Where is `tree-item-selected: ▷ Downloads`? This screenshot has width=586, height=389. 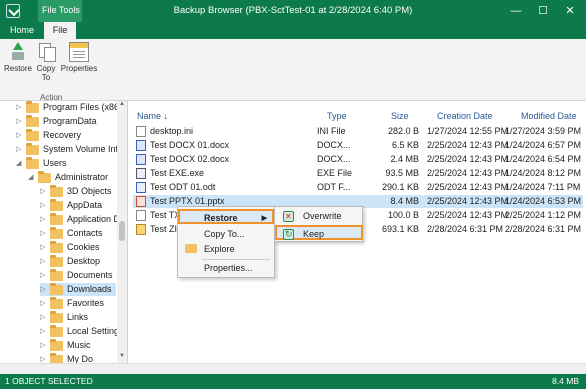
tree-item-selected: ▷ Downloads is located at coordinates (78, 289).